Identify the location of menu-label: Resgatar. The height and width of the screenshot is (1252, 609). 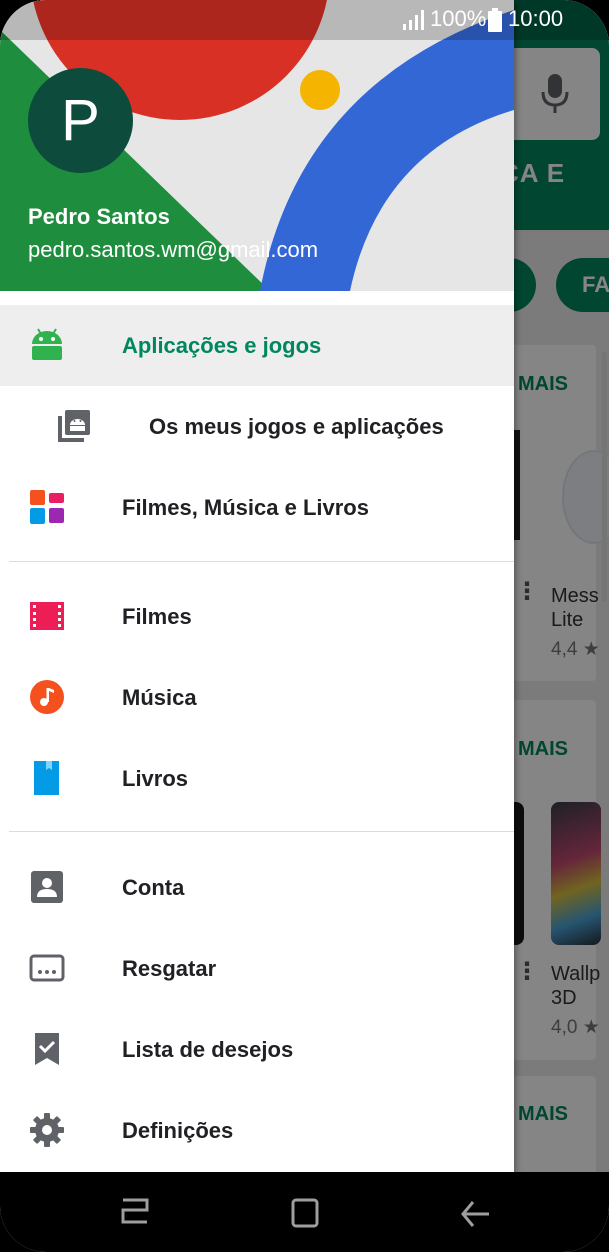
(169, 968).